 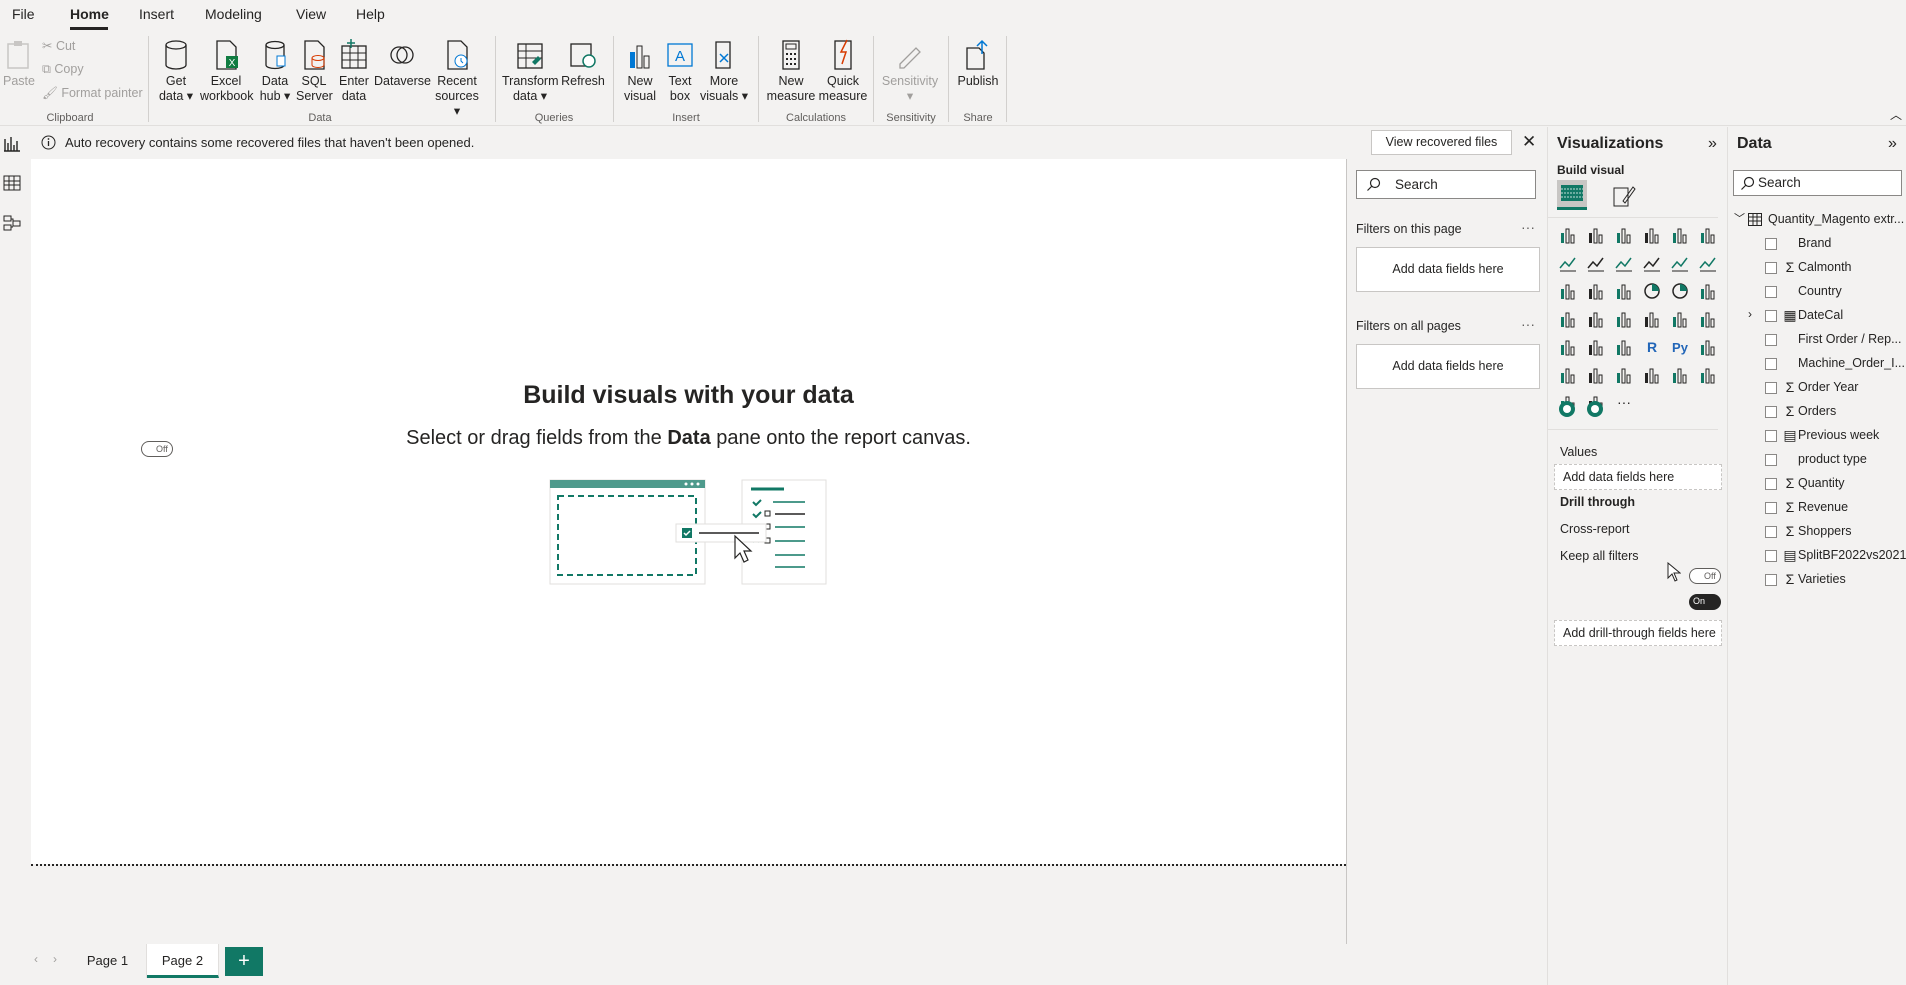 What do you see at coordinates (89, 14) in the screenshot?
I see `menu-home: Home` at bounding box center [89, 14].